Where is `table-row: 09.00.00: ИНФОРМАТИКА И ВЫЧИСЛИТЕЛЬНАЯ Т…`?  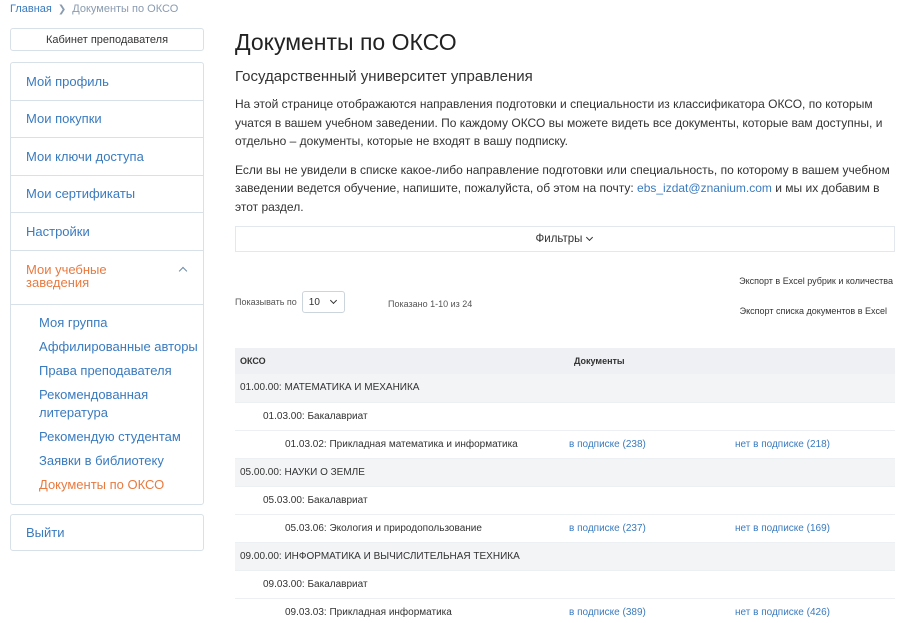
table-row: 09.00.00: ИНФОРМАТИКА И ВЫЧИСЛИТЕЛЬНАЯ Т… is located at coordinates (565, 556).